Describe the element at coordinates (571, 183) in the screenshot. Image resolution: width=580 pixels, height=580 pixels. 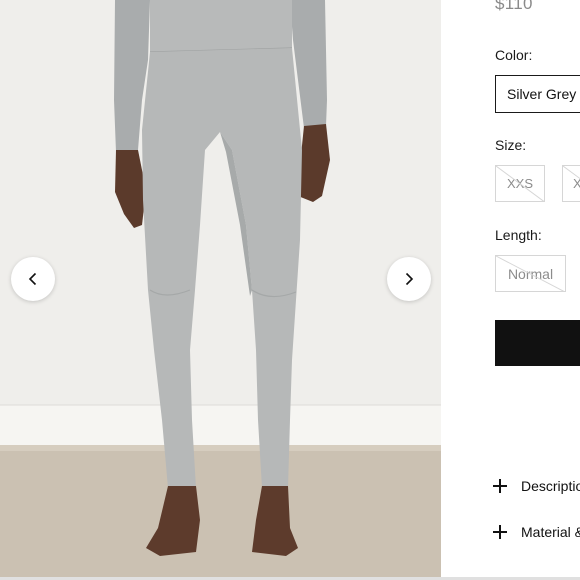
I see `size-option-xs: X` at that location.